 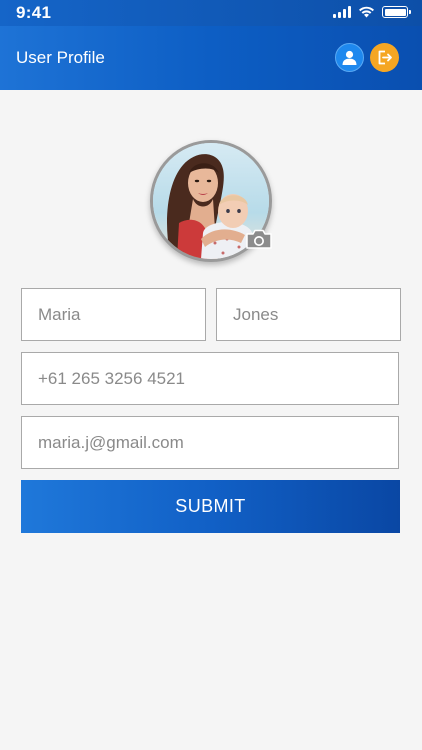 What do you see at coordinates (112, 378) in the screenshot?
I see `phone-value: +61 265 3256 4521` at bounding box center [112, 378].